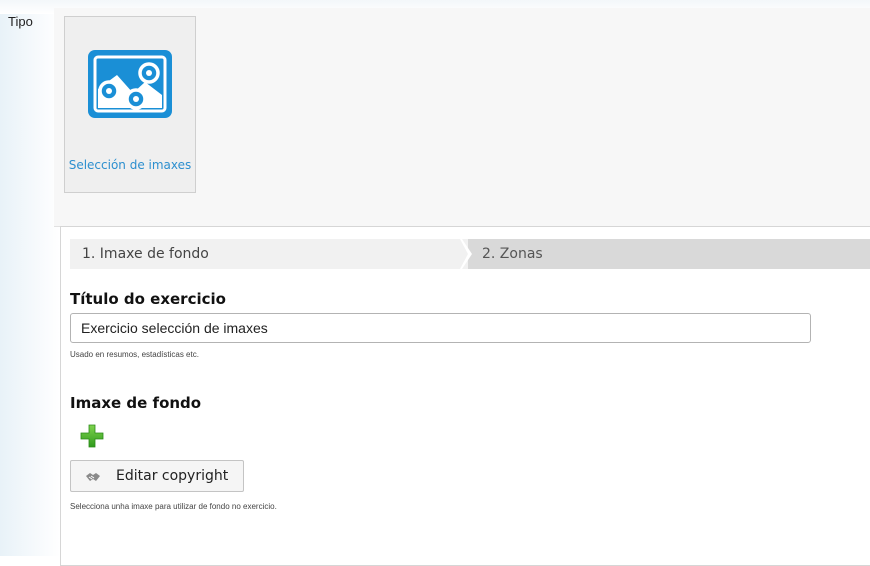 The image size is (870, 566). Describe the element at coordinates (269, 254) in the screenshot. I see `step-tab-background: 1. Imaxe de fondo` at that location.